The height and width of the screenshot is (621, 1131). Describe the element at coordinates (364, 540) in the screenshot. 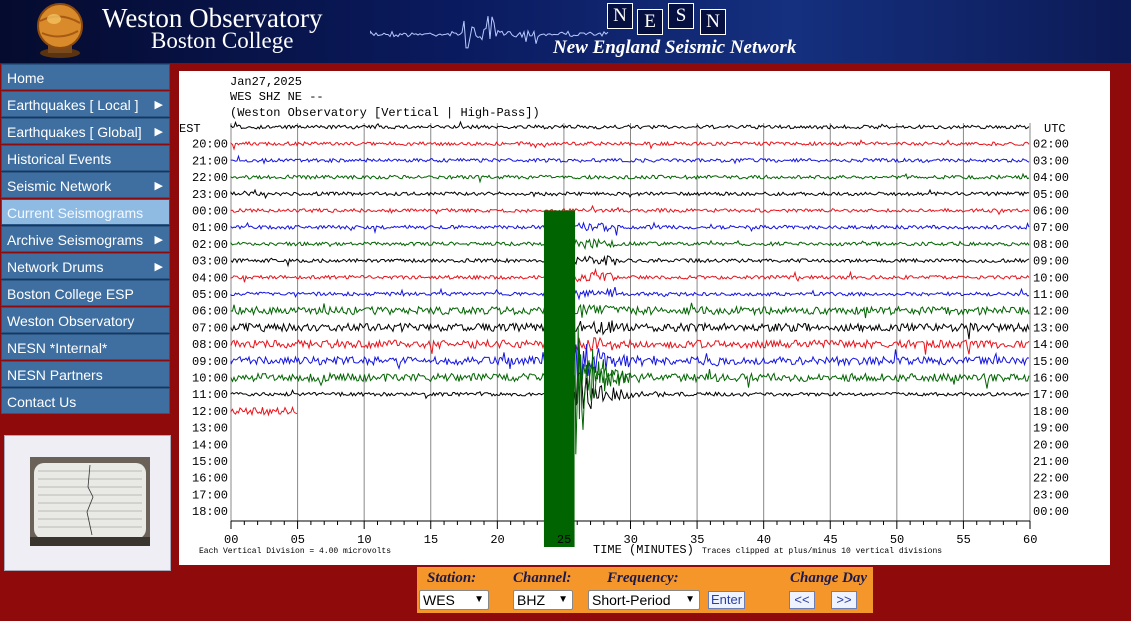

I see `minute-tick-label: 10` at that location.